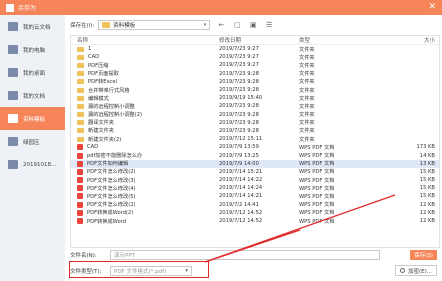 The height and width of the screenshot is (281, 442). I want to click on file-date-cell: 2019/7/2 14:41, so click(239, 204).